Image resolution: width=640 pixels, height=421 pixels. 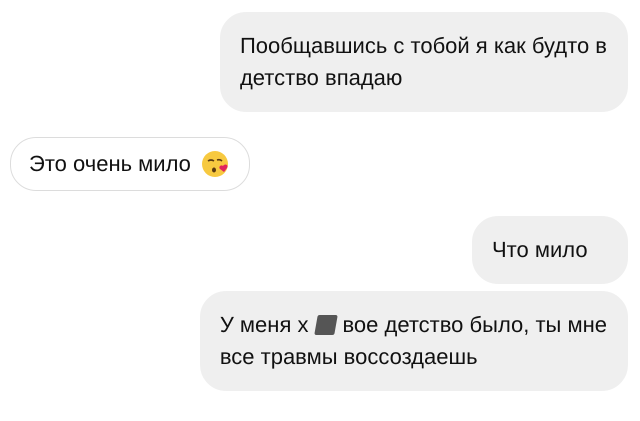 What do you see at coordinates (215, 164) in the screenshot?
I see `kissing-face-icon` at bounding box center [215, 164].